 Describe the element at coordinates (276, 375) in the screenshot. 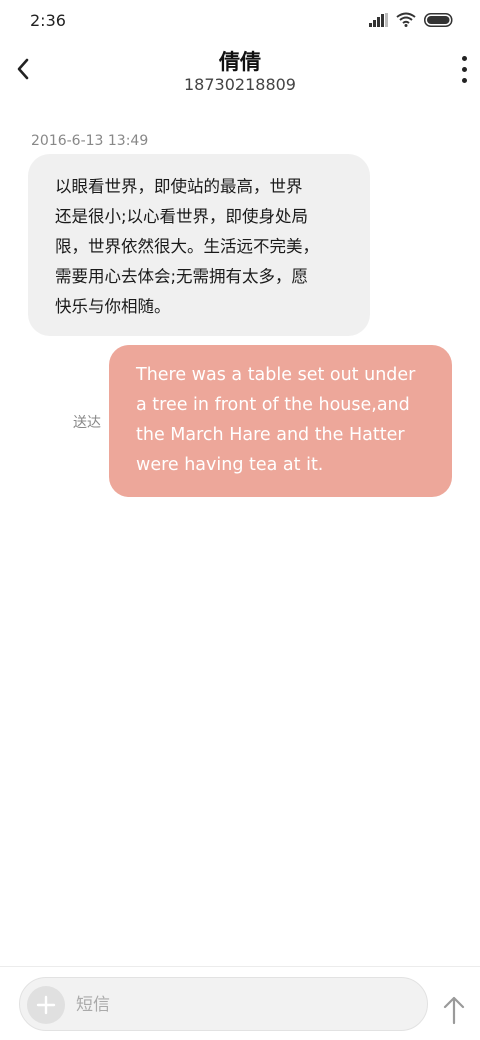

I see `message-line: There was a table set out under` at that location.